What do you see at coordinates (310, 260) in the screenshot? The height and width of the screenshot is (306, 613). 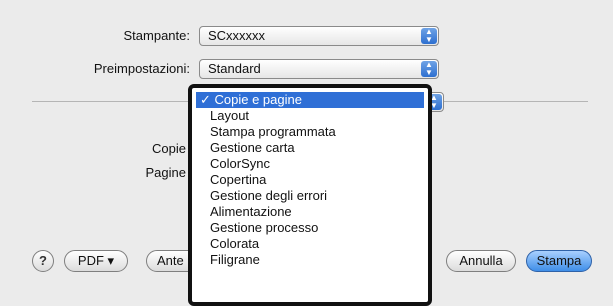 I see `menu-item-watermarks: Filigrane` at bounding box center [310, 260].